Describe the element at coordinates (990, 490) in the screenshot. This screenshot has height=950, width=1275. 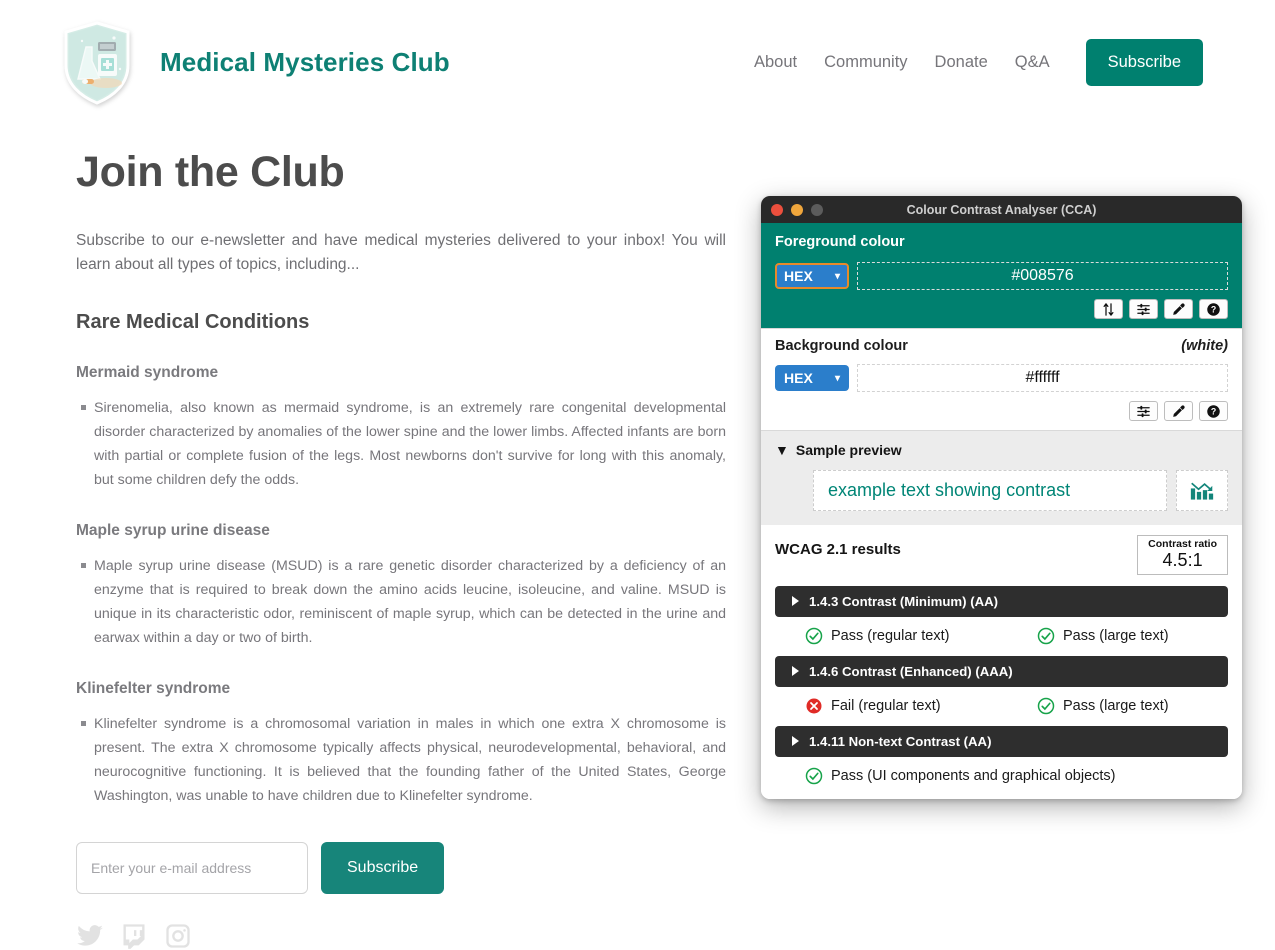
I see `sample-text: example text showing contrast` at that location.